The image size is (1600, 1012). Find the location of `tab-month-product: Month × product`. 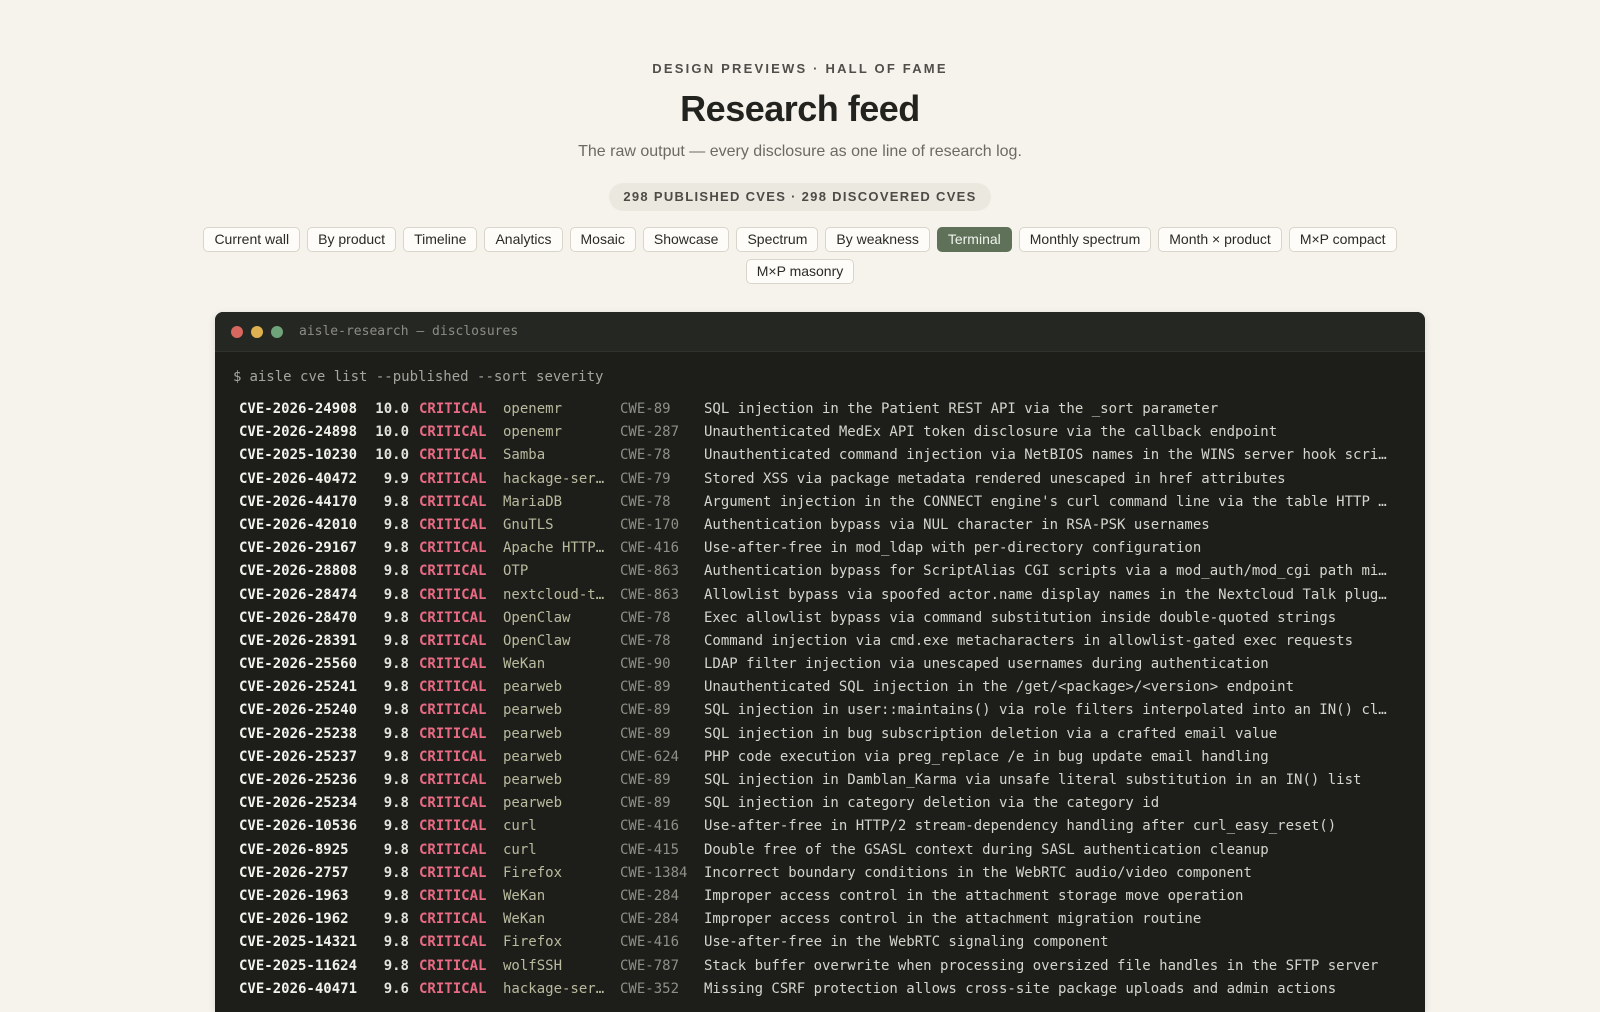

tab-month-product: Month × product is located at coordinates (1220, 239).